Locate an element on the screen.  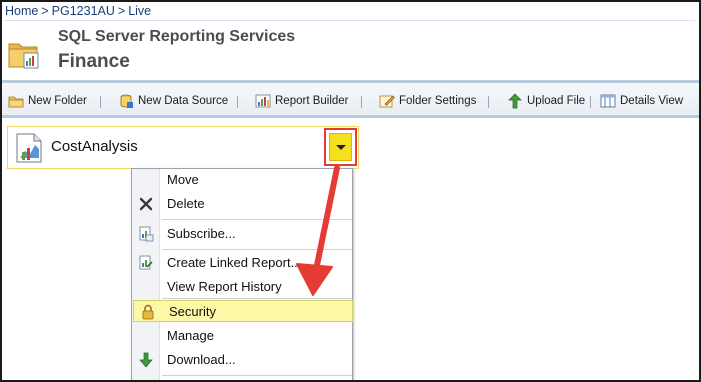
folder-report-icon is located at coordinates (23, 56).